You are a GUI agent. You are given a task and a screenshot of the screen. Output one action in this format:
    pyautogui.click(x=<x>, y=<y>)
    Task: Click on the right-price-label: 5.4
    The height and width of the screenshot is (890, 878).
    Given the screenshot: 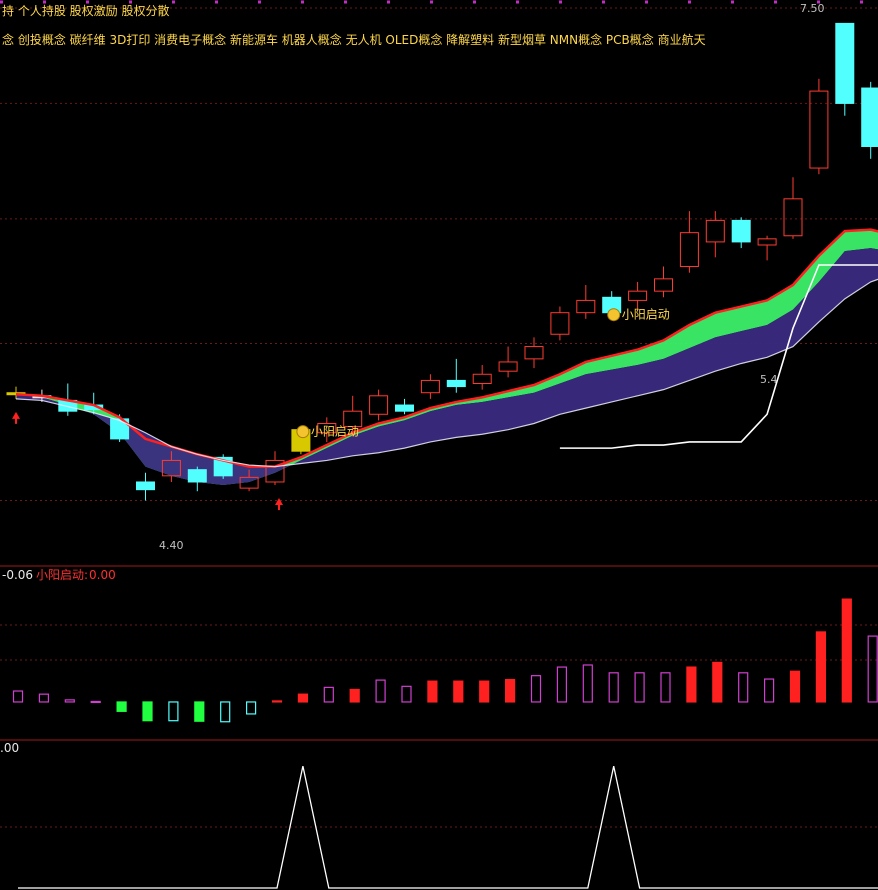 What is the action you would take?
    pyautogui.click(x=769, y=379)
    